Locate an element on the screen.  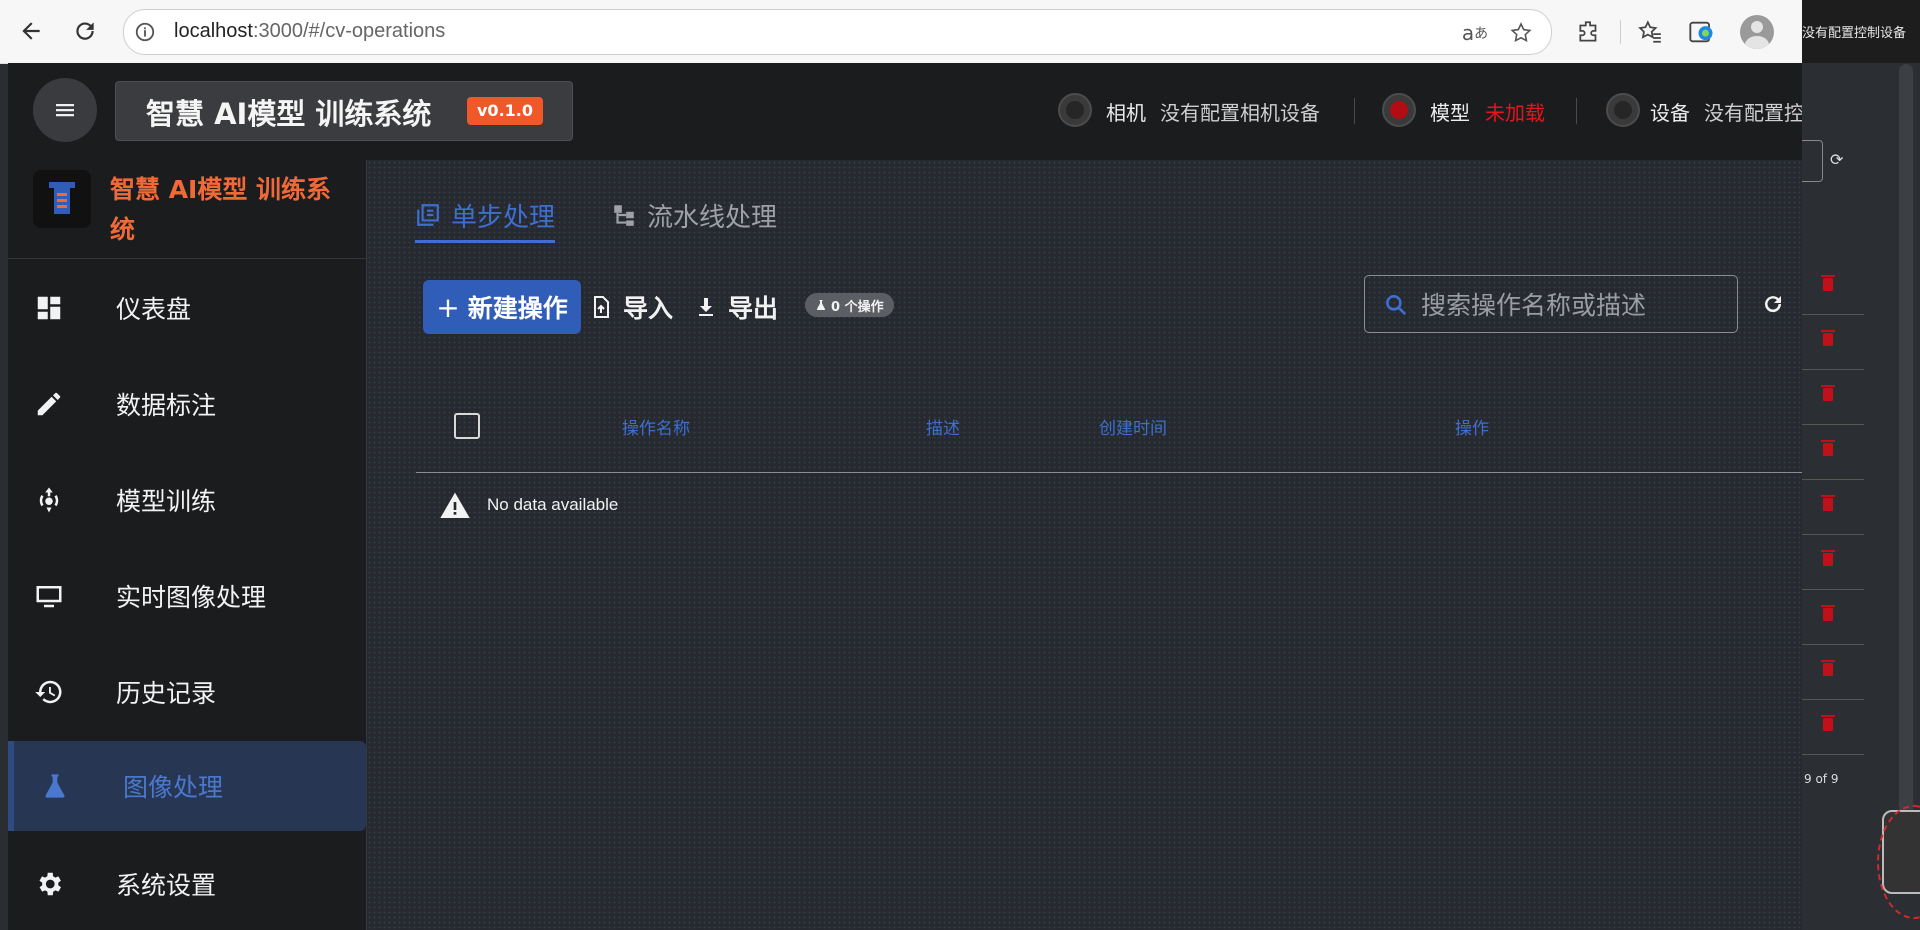
operation-count-text: 0 个操作 is located at coordinates (857, 307).